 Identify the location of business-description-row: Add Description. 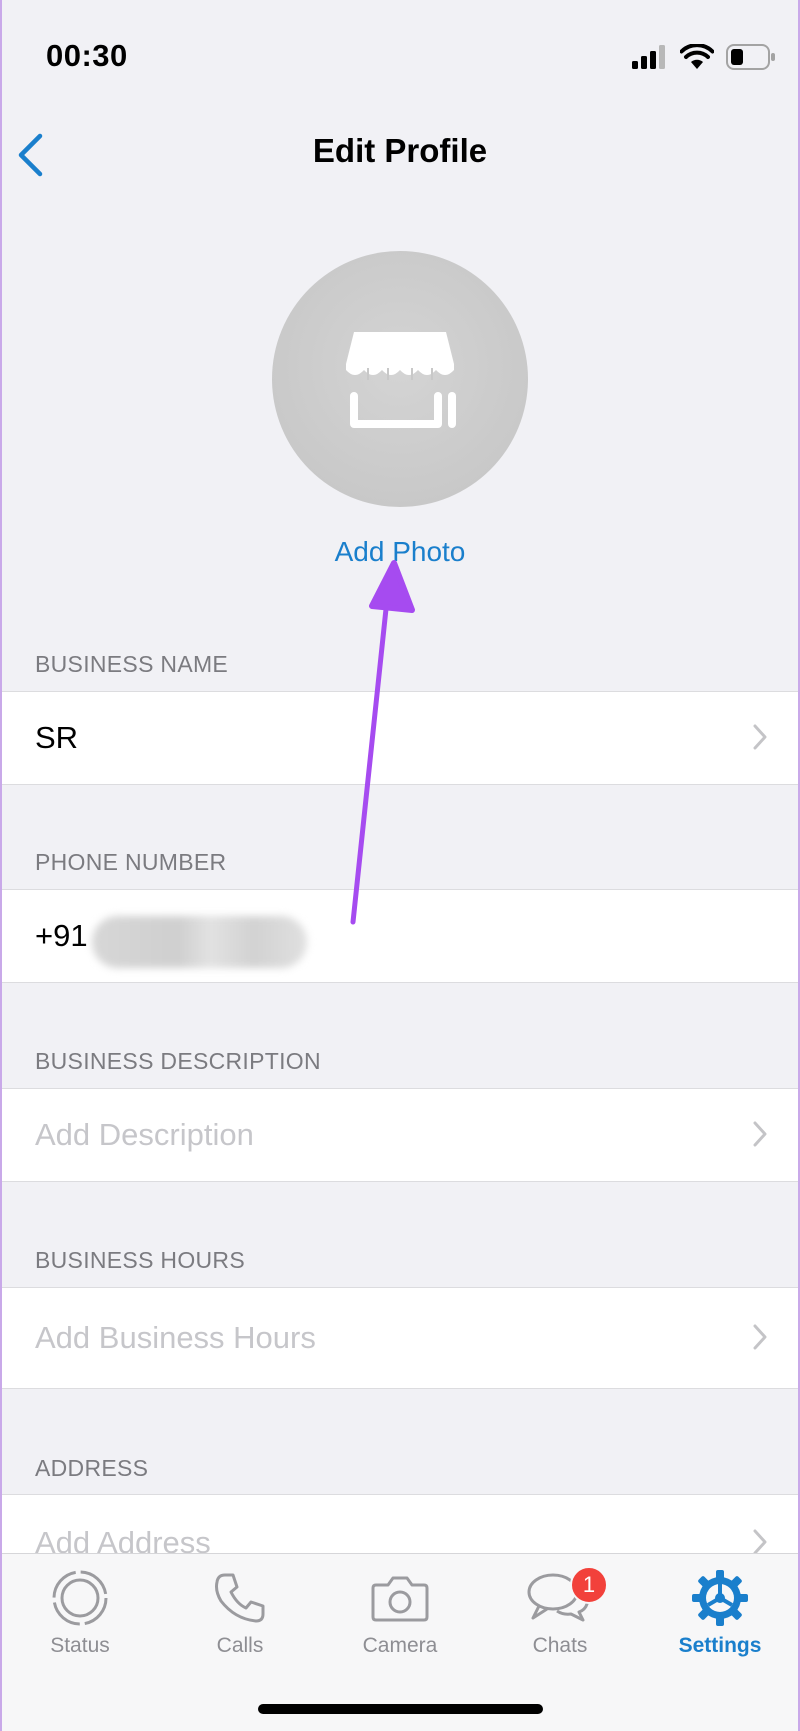
(400, 1135).